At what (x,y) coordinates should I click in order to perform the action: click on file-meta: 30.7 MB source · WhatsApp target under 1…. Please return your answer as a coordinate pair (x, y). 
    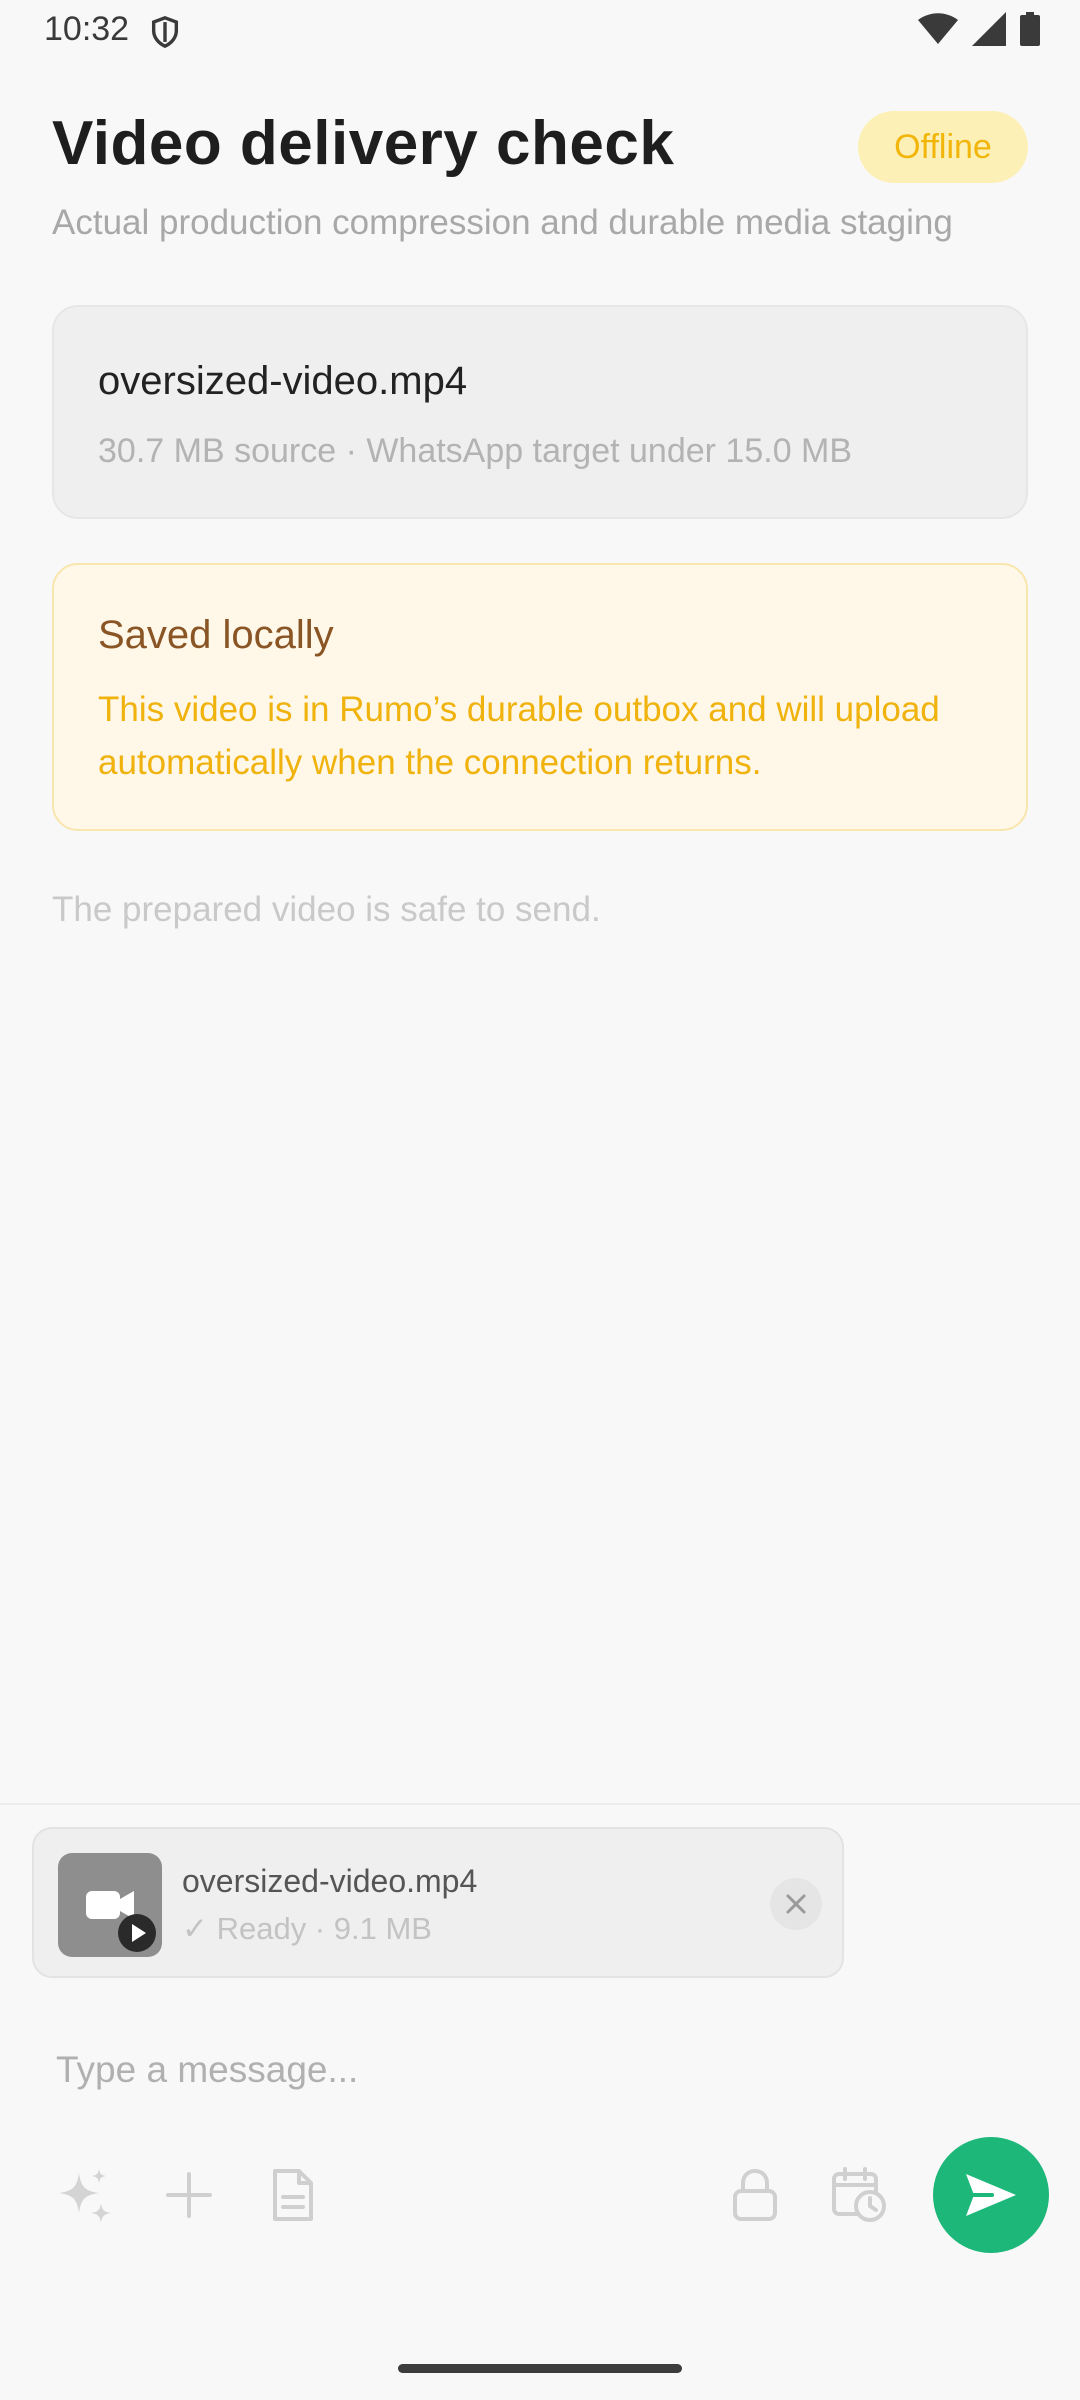
    Looking at the image, I should click on (475, 451).